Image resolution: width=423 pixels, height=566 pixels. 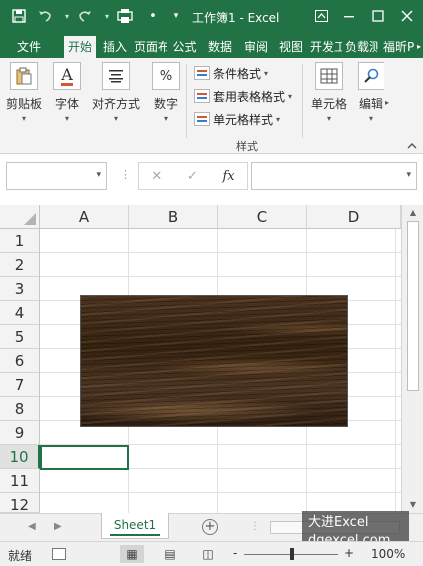 I want to click on clipboard-icon, so click(x=24, y=76).